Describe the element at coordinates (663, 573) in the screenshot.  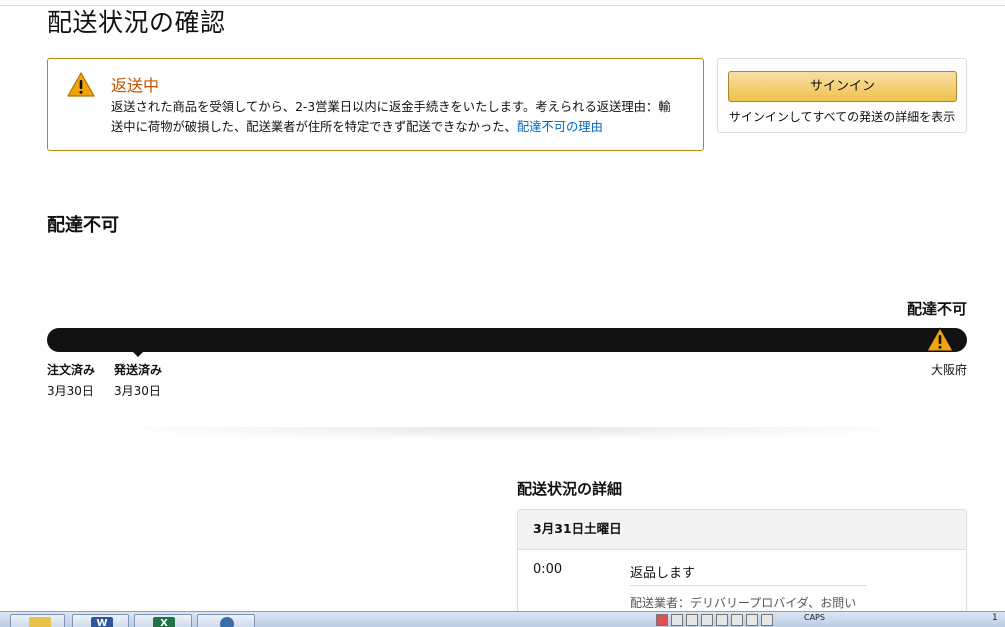
I see `event-description: 返品します` at that location.